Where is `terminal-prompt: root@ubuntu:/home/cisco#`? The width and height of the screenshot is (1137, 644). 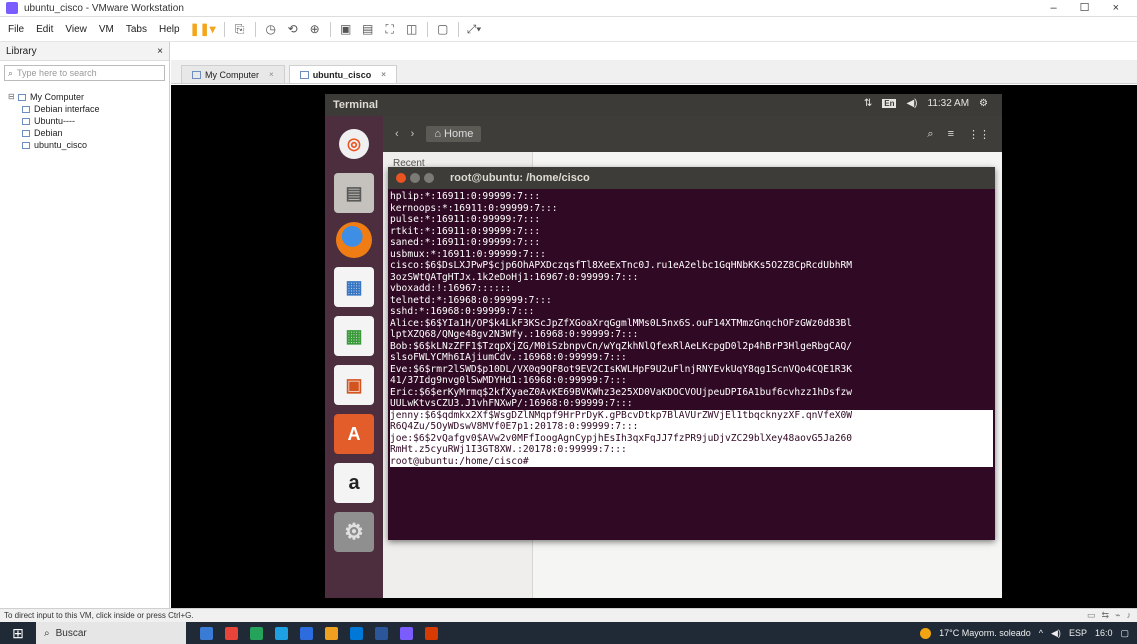 terminal-prompt: root@ubuntu:/home/cisco# is located at coordinates (691, 461).